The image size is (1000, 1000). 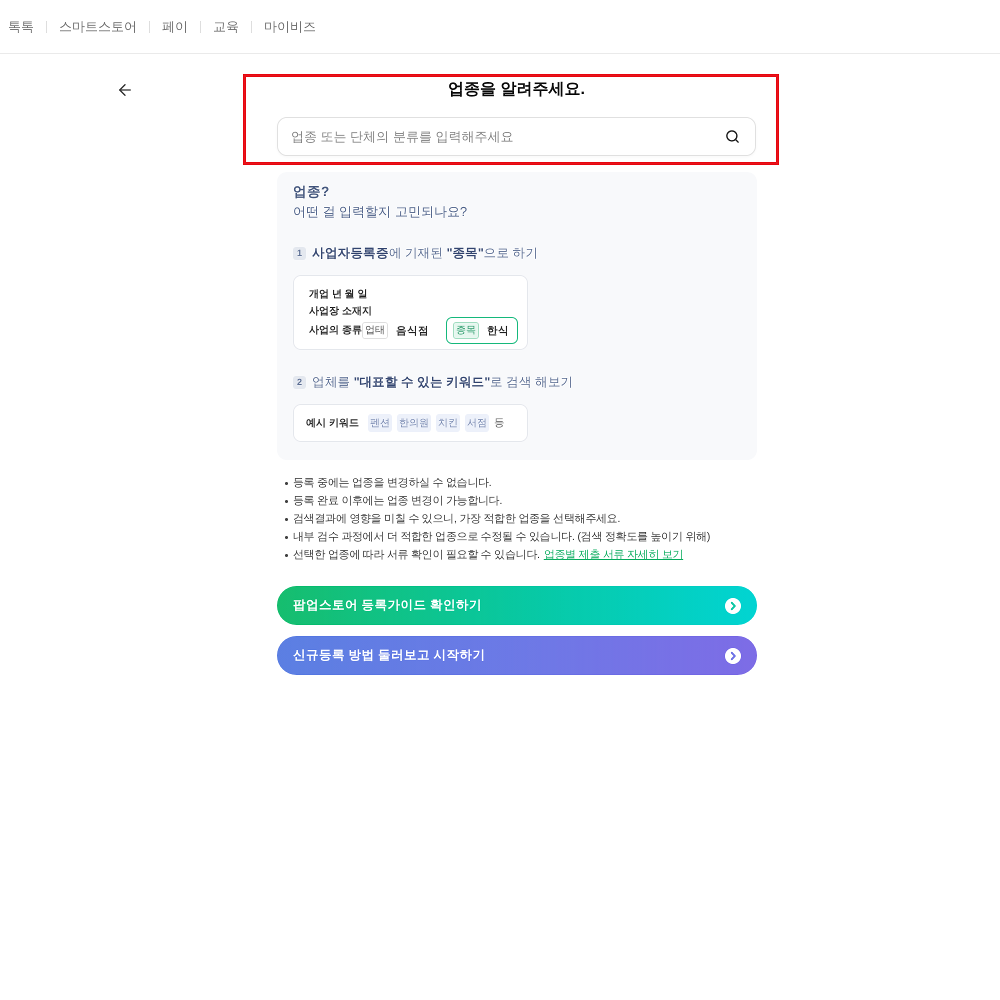 What do you see at coordinates (98, 26) in the screenshot?
I see `nav-link: 스마트스토어` at bounding box center [98, 26].